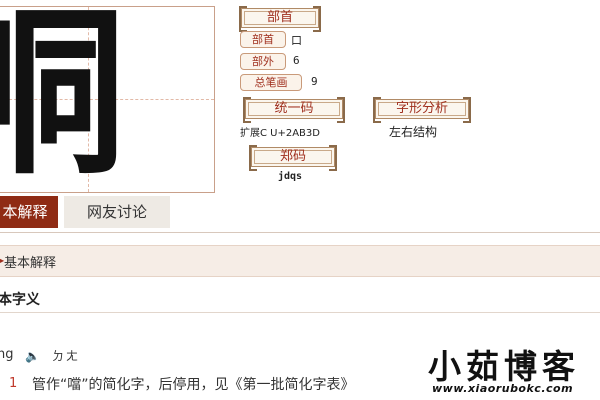 The height and width of the screenshot is (400, 600). What do you see at coordinates (29, 212) in the screenshot?
I see `tab-basic-explanation: 本解释` at bounding box center [29, 212].